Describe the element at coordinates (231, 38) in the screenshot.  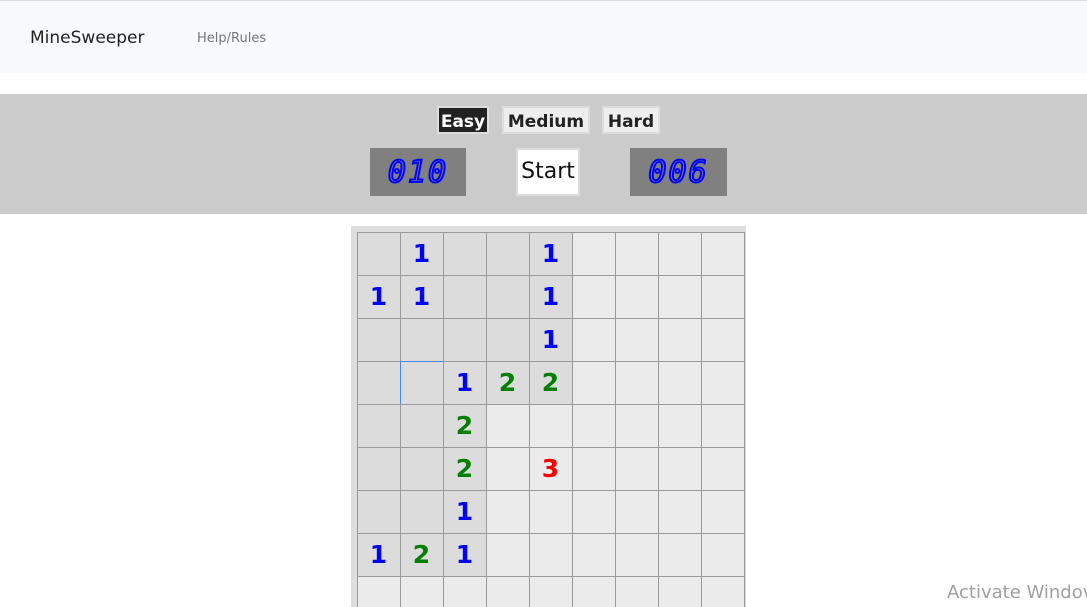
I see `help-rules-link: Help/Rules` at that location.